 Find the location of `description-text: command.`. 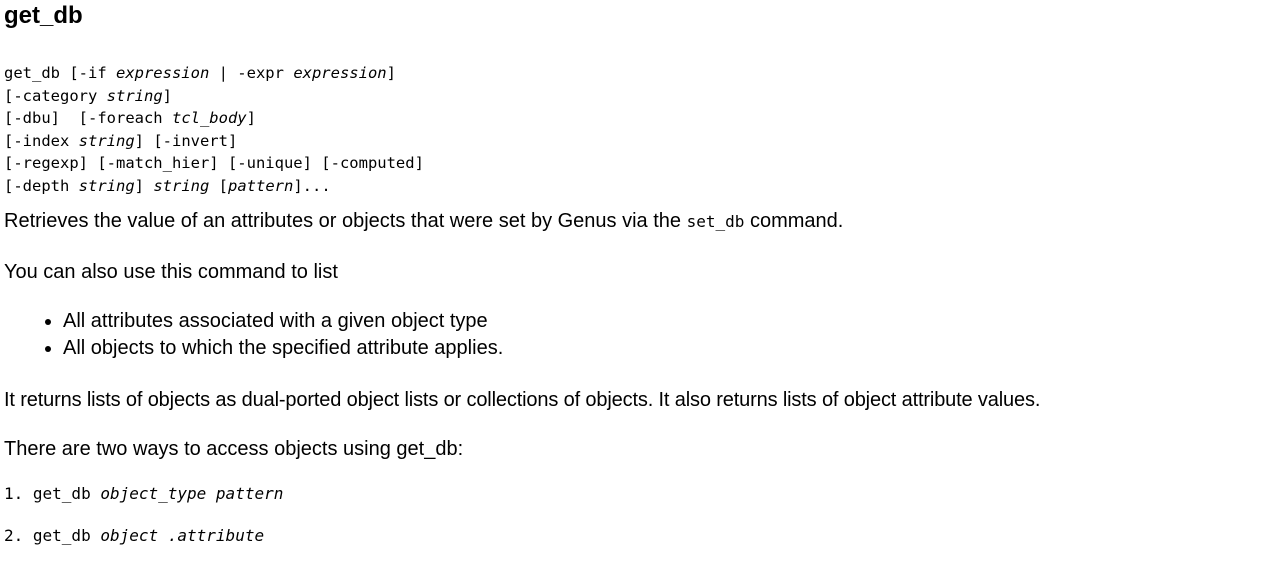

description-text: command. is located at coordinates (794, 220).